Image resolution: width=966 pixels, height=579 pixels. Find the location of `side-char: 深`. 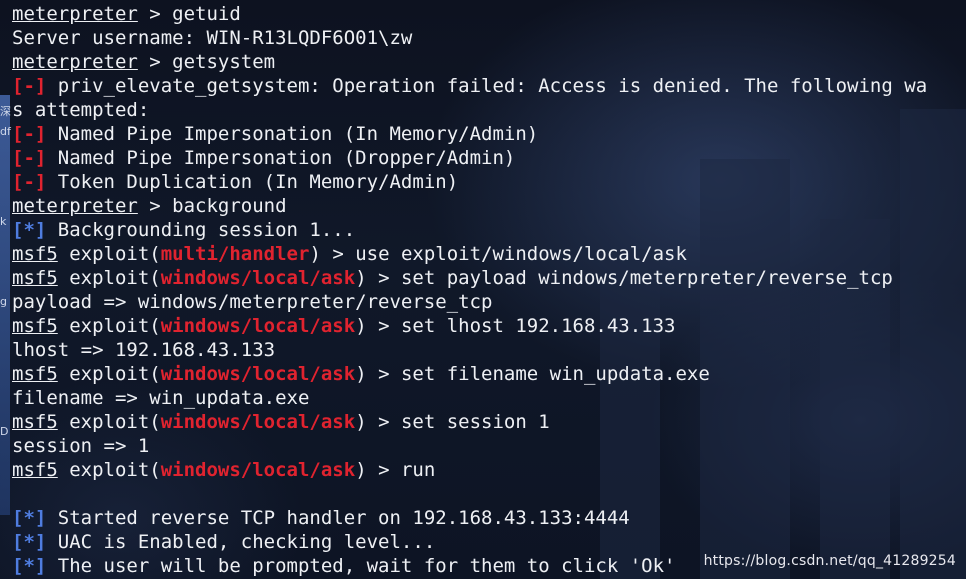

side-char: 深 is located at coordinates (5, 111).